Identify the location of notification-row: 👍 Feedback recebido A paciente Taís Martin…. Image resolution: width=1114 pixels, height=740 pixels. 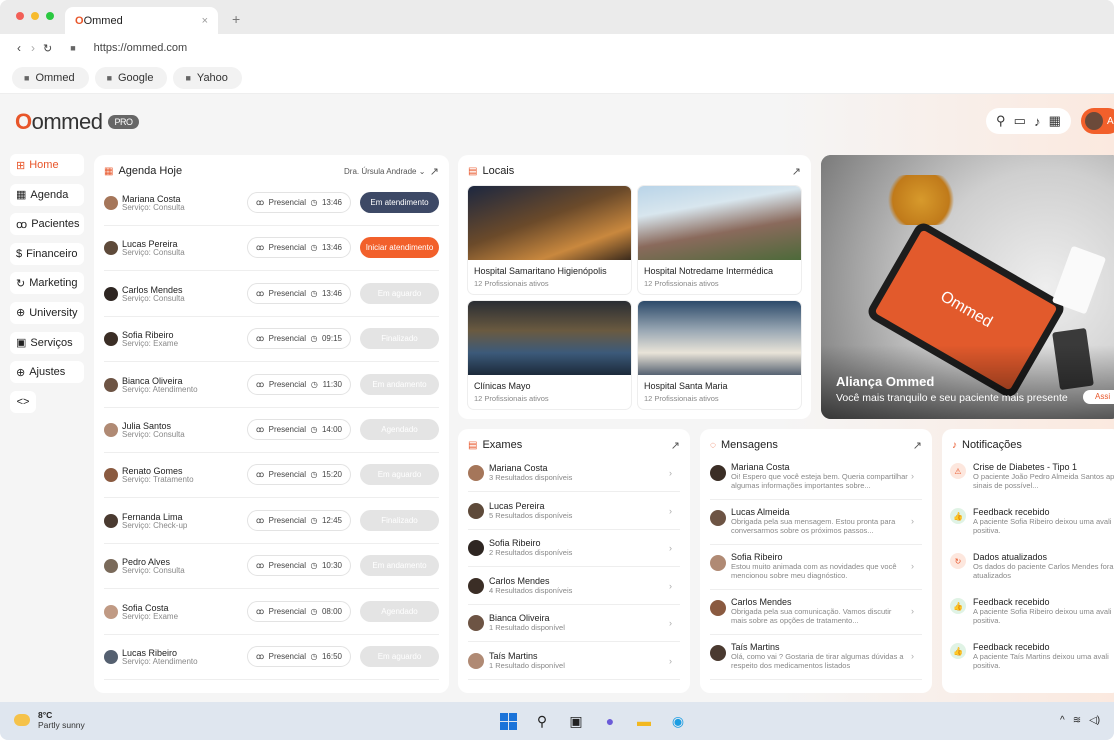
(1032, 657).